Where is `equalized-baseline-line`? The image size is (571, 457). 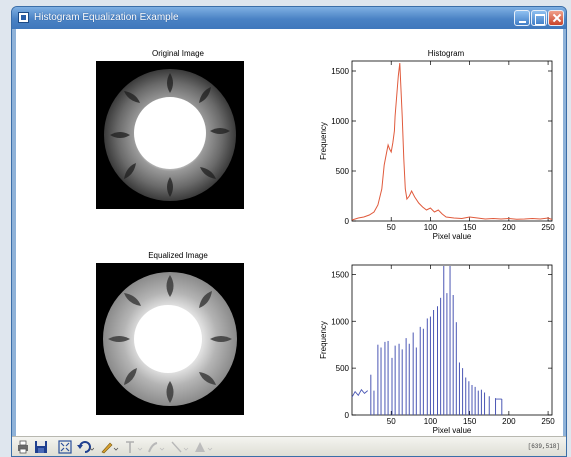 equalized-baseline-line is located at coordinates (359, 393).